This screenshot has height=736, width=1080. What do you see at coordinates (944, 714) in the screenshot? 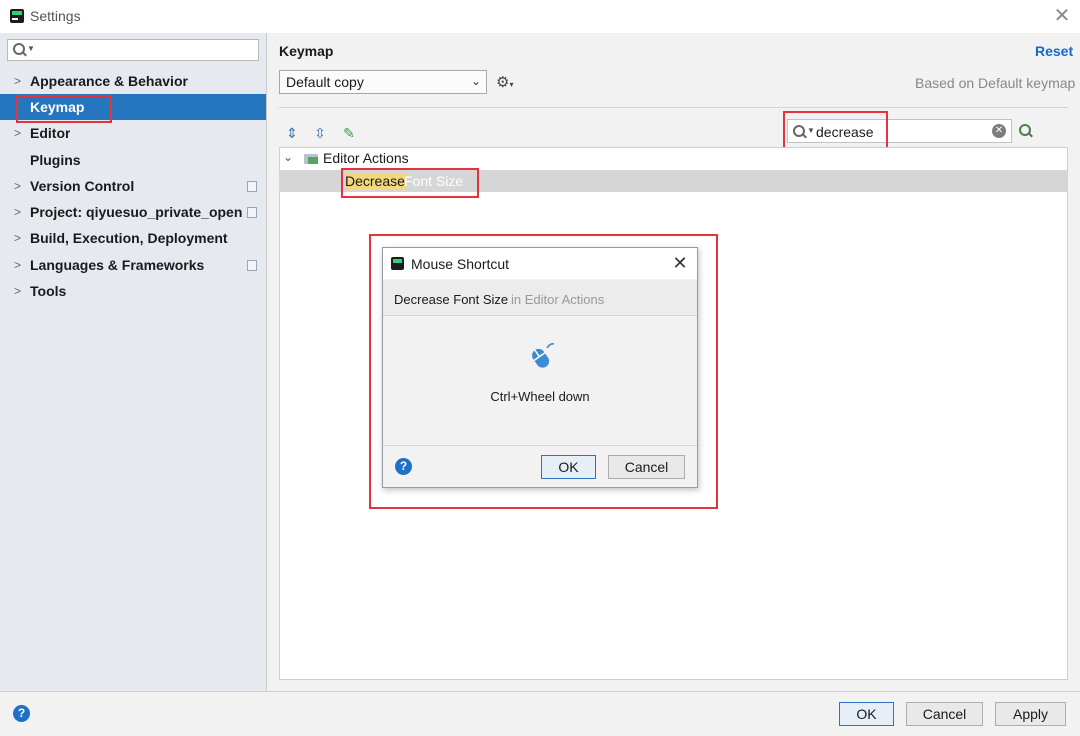
I see `cancel-button: Cancel` at bounding box center [944, 714].